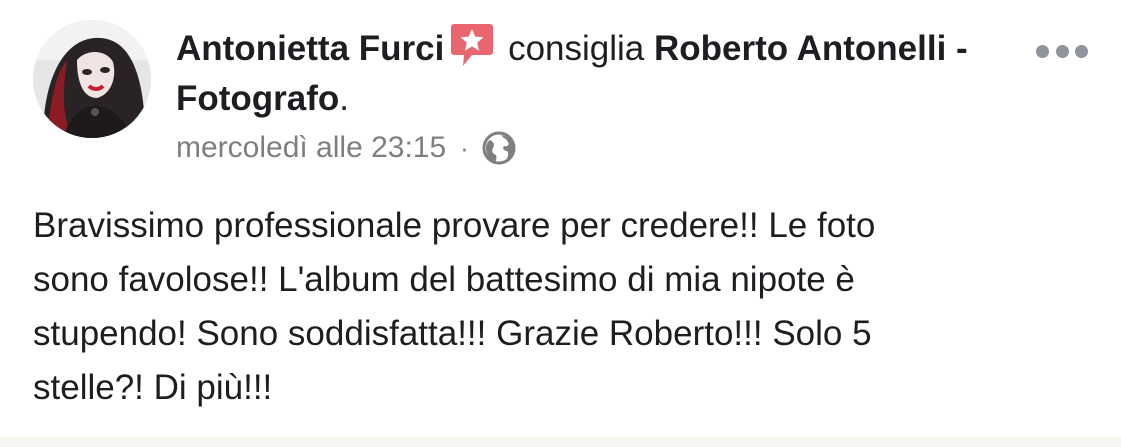  Describe the element at coordinates (560, 442) in the screenshot. I see `bottom-divider` at that location.